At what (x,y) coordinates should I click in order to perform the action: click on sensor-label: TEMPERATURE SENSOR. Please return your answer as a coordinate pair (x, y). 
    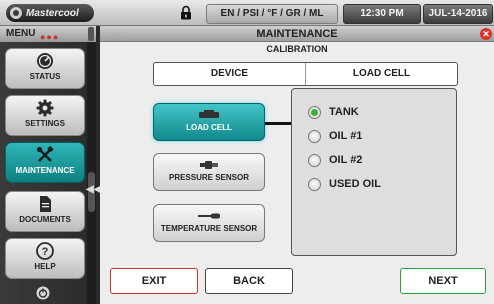
    Looking at the image, I should click on (209, 228).